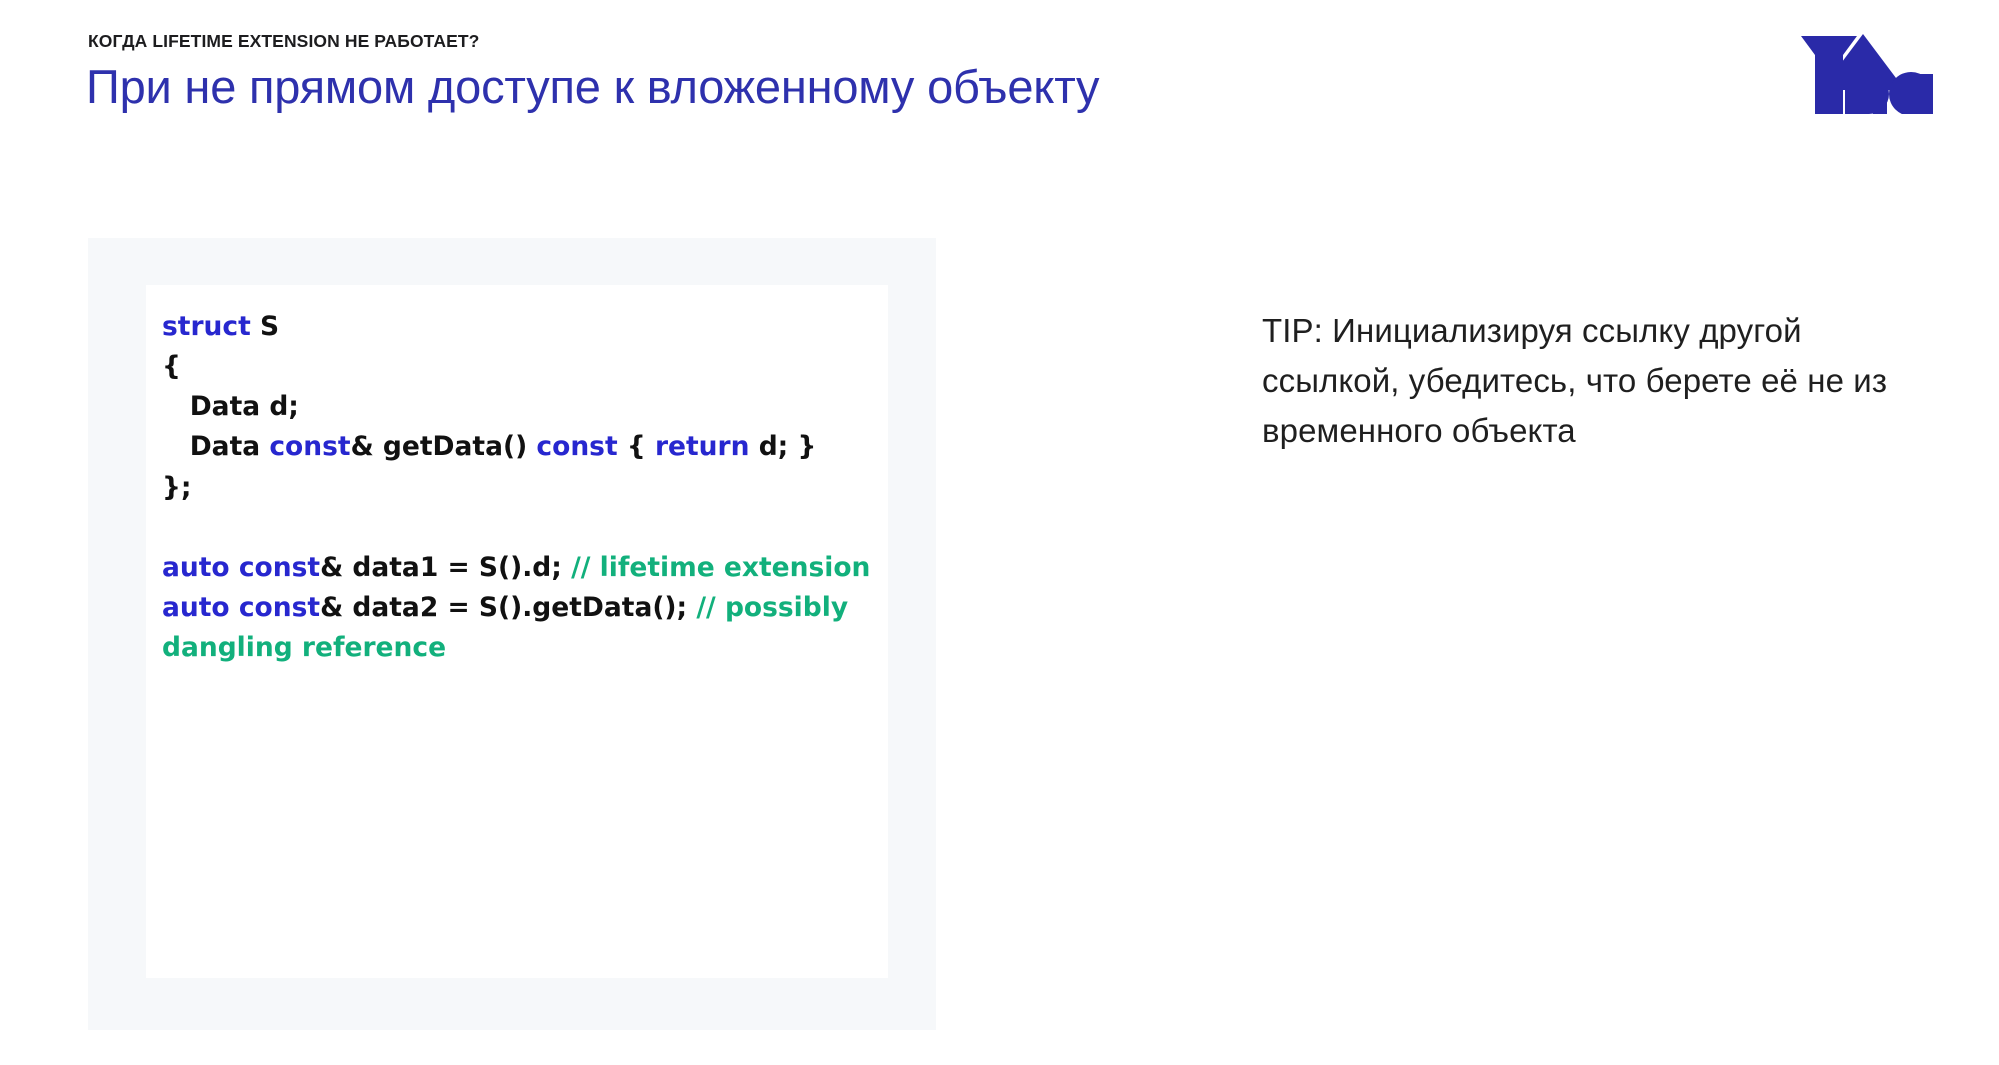 The width and height of the screenshot is (1999, 1065). What do you see at coordinates (265, 326) in the screenshot?
I see `code-token: S` at bounding box center [265, 326].